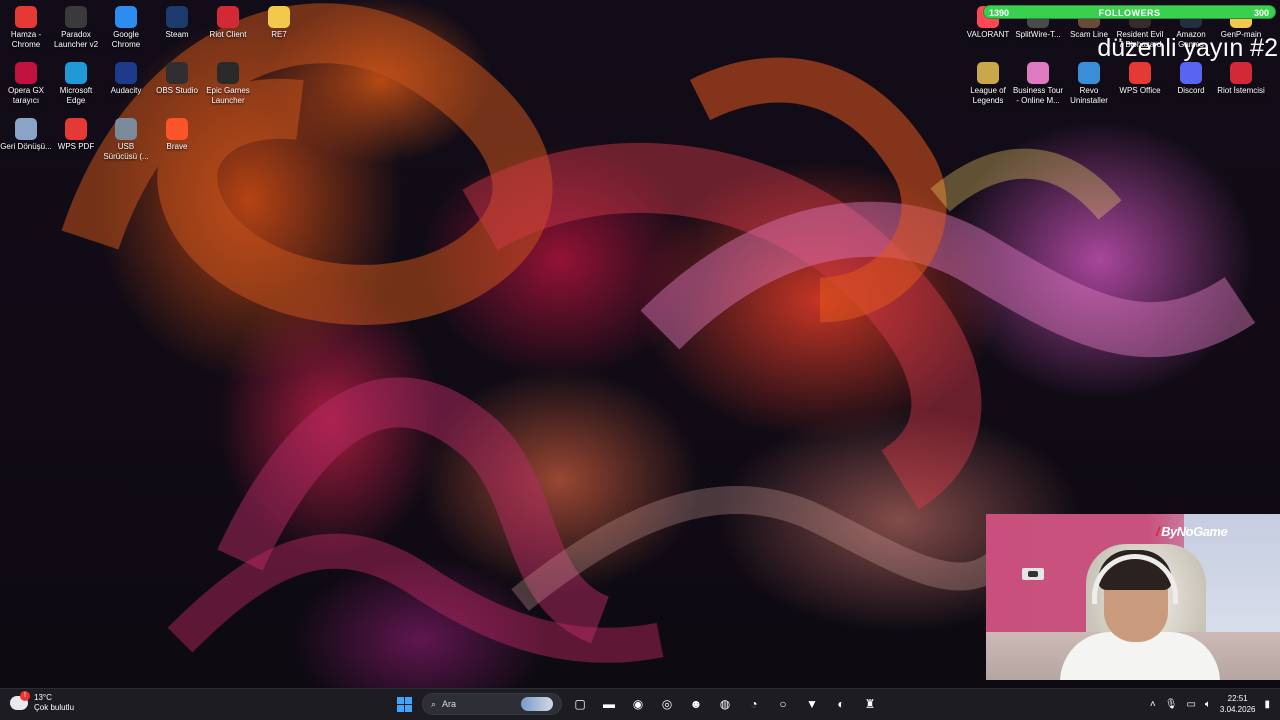 This screenshot has width=1280, height=720. Describe the element at coordinates (1191, 90) in the screenshot. I see `desktop-icon-label: Discord` at that location.